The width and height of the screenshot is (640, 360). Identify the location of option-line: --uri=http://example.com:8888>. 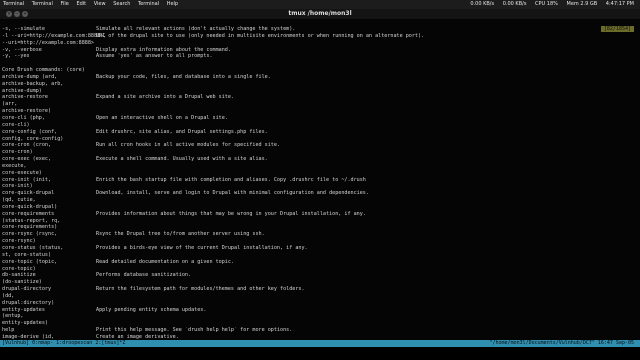
(320, 43).